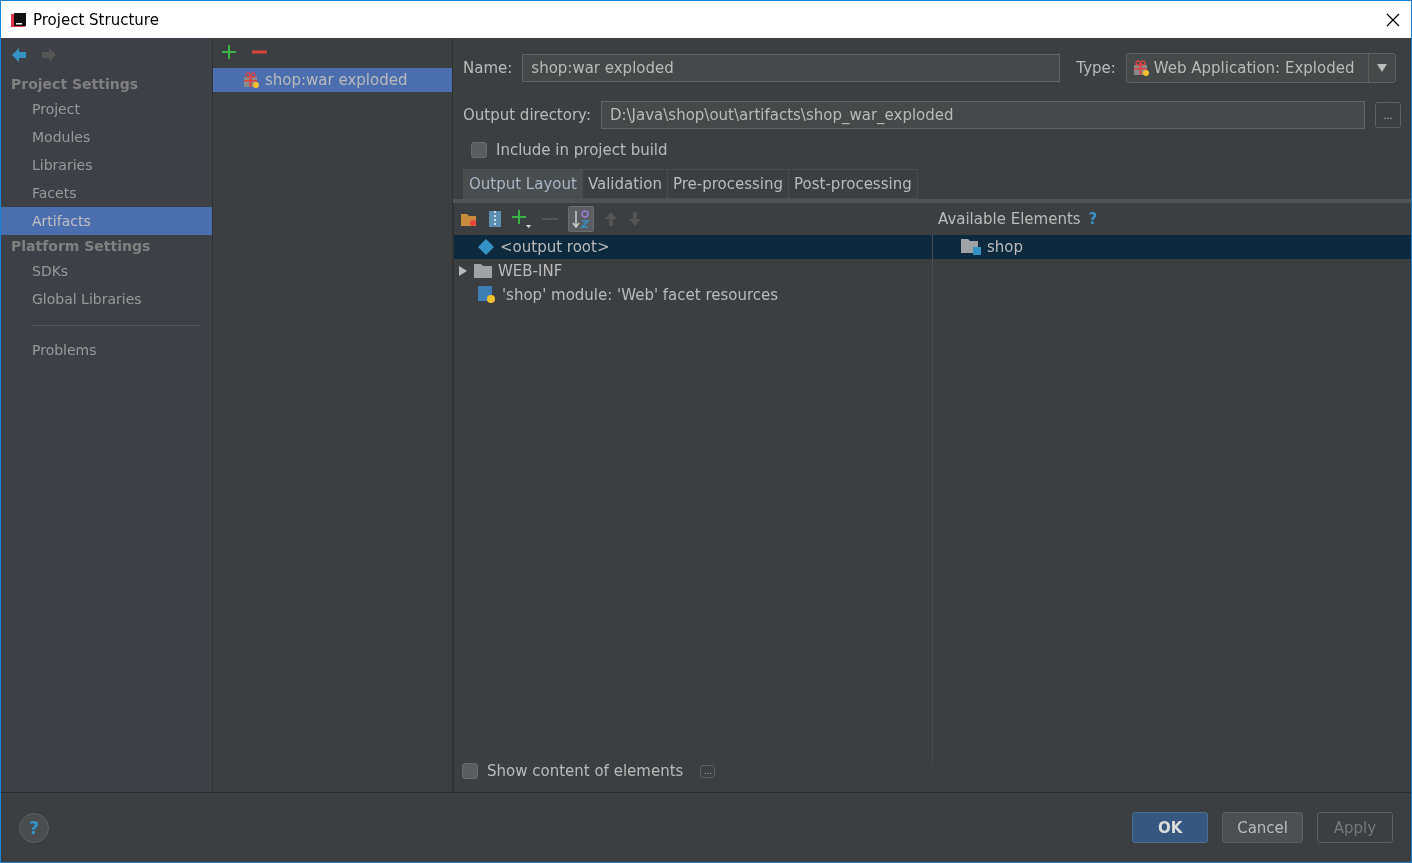 This screenshot has height=863, width=1412. I want to click on type-dropdown: Web Application: Exploded, so click(1260, 68).